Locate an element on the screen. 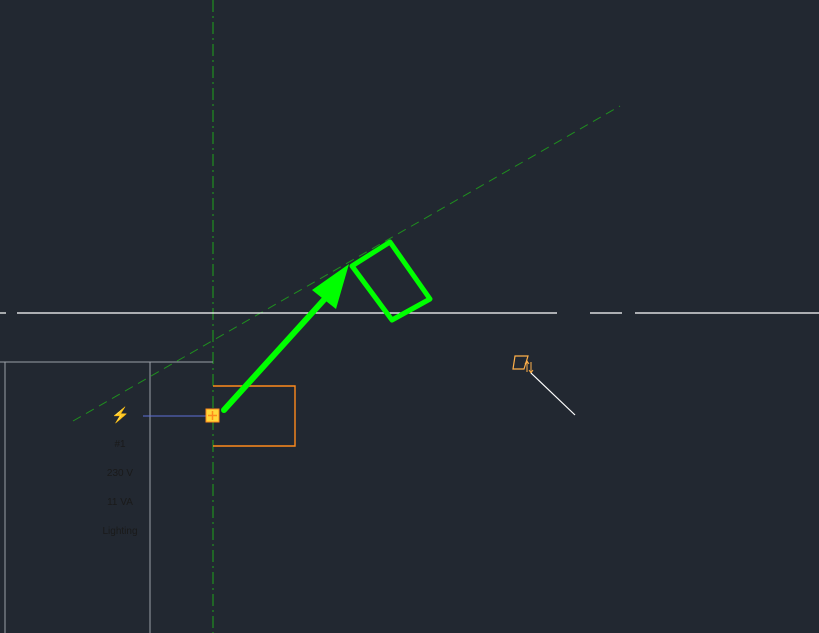  lightning-bolt-icon: ⚡ is located at coordinates (120, 415).